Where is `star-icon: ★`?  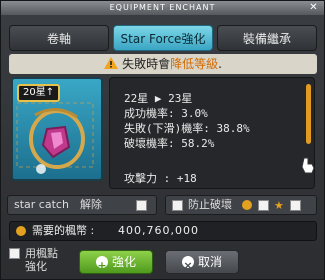 star-icon: ★ is located at coordinates (279, 205).